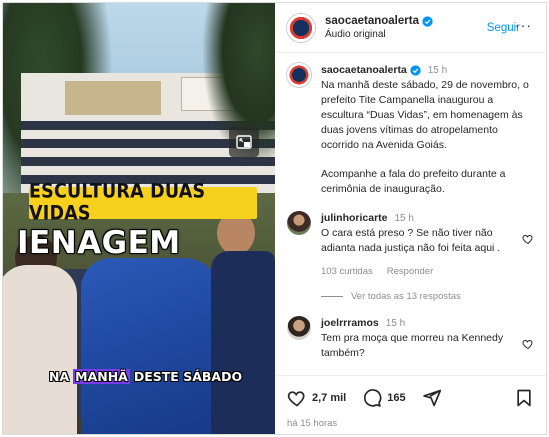  What do you see at coordinates (243, 342) in the screenshot?
I see `person-right` at bounding box center [243, 342].